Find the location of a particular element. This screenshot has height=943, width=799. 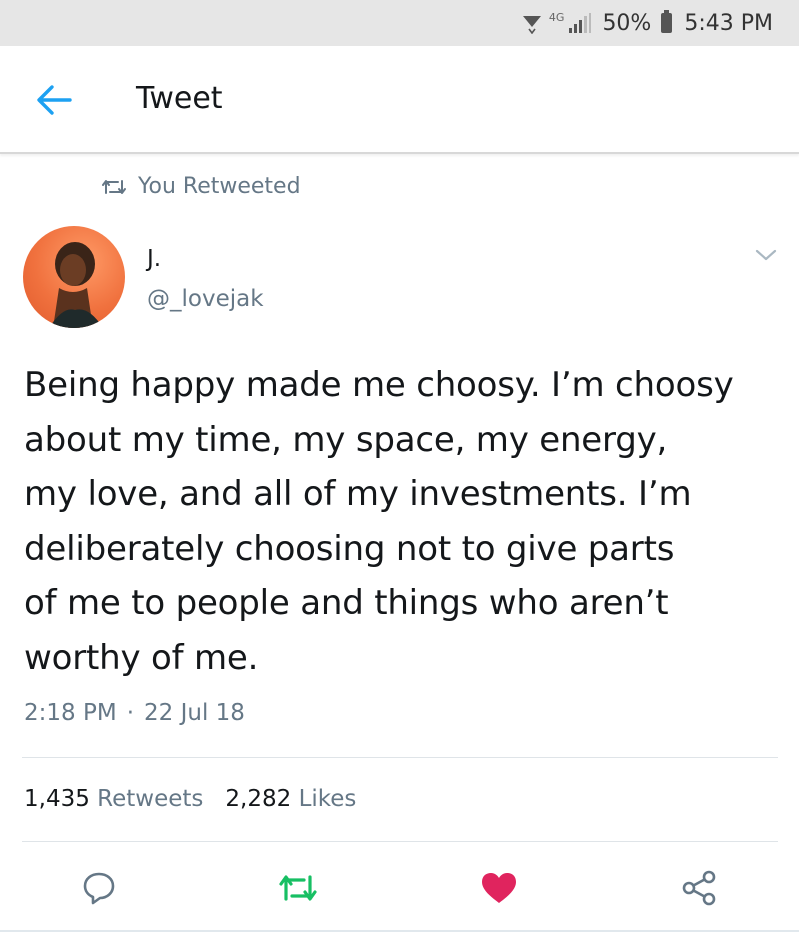

heart-icon is located at coordinates (499, 888).